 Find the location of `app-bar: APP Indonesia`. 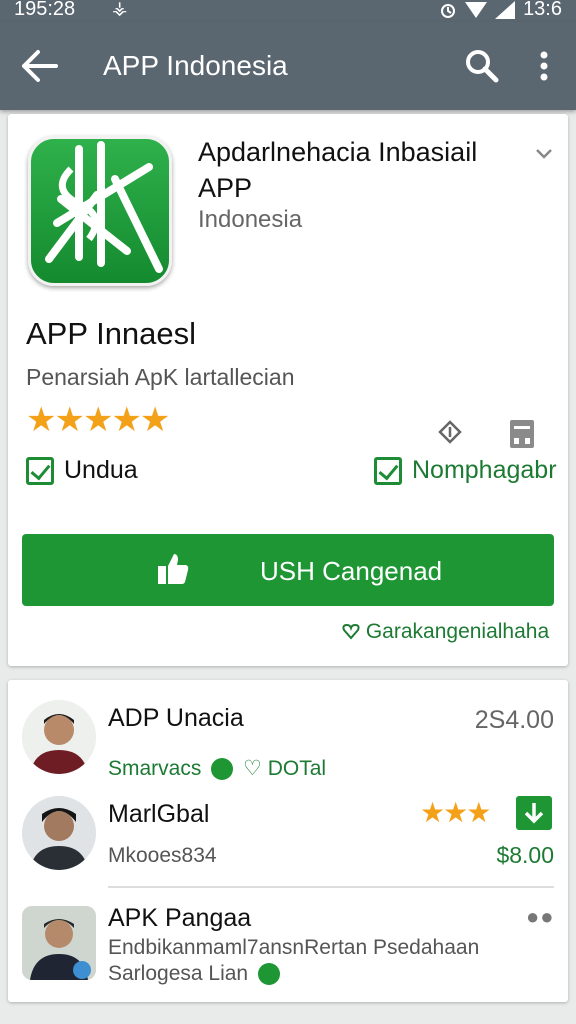

app-bar: APP Indonesia is located at coordinates (288, 66).